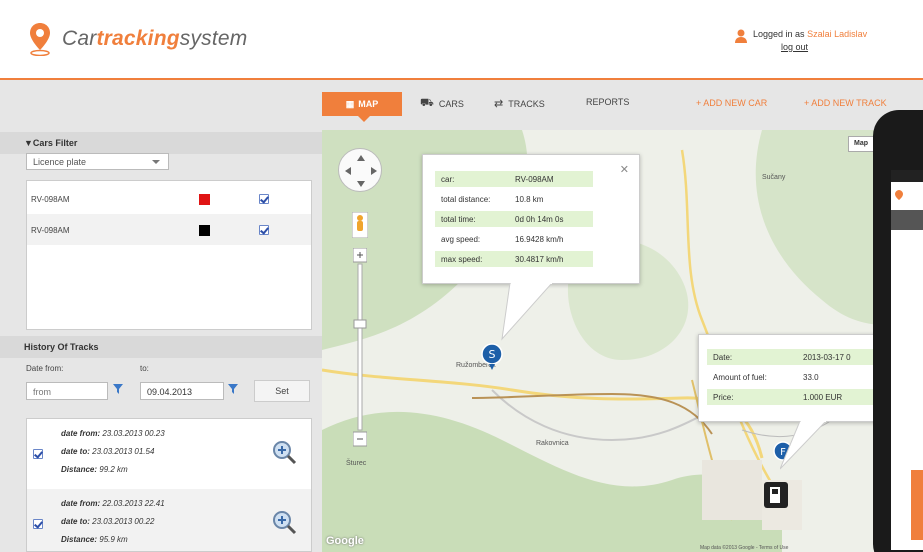  I want to click on popup-row: max speed: 30.4817 km/h, so click(514, 259).